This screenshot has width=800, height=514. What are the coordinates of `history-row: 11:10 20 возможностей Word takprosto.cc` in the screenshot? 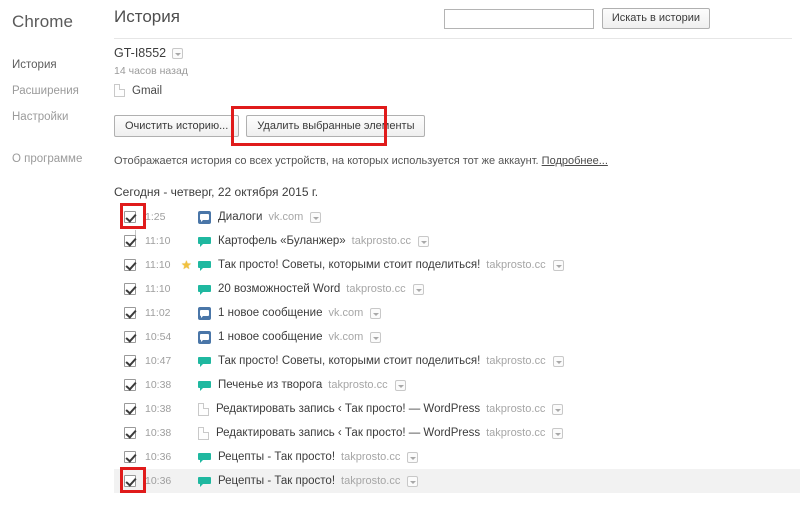 It's located at (457, 289).